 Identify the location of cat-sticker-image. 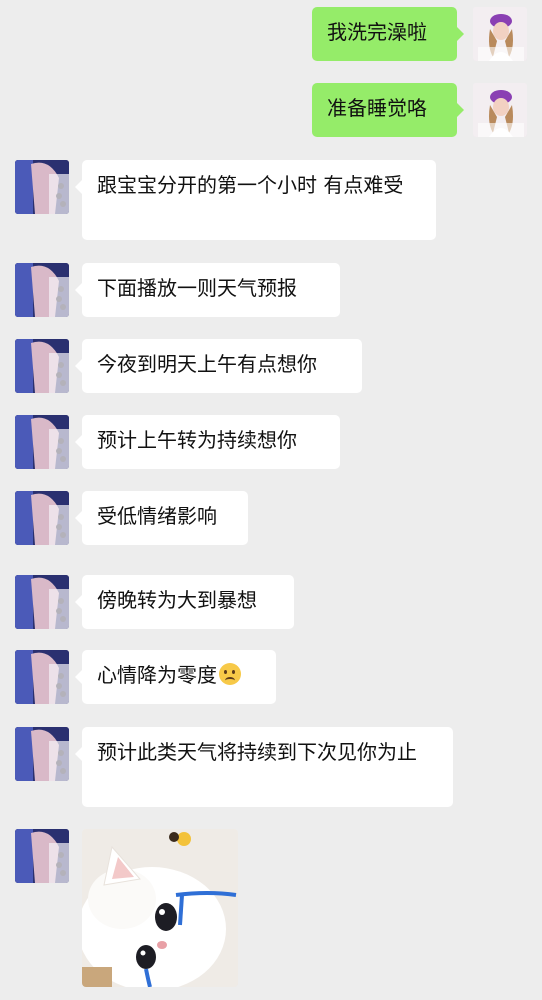
(160, 908).